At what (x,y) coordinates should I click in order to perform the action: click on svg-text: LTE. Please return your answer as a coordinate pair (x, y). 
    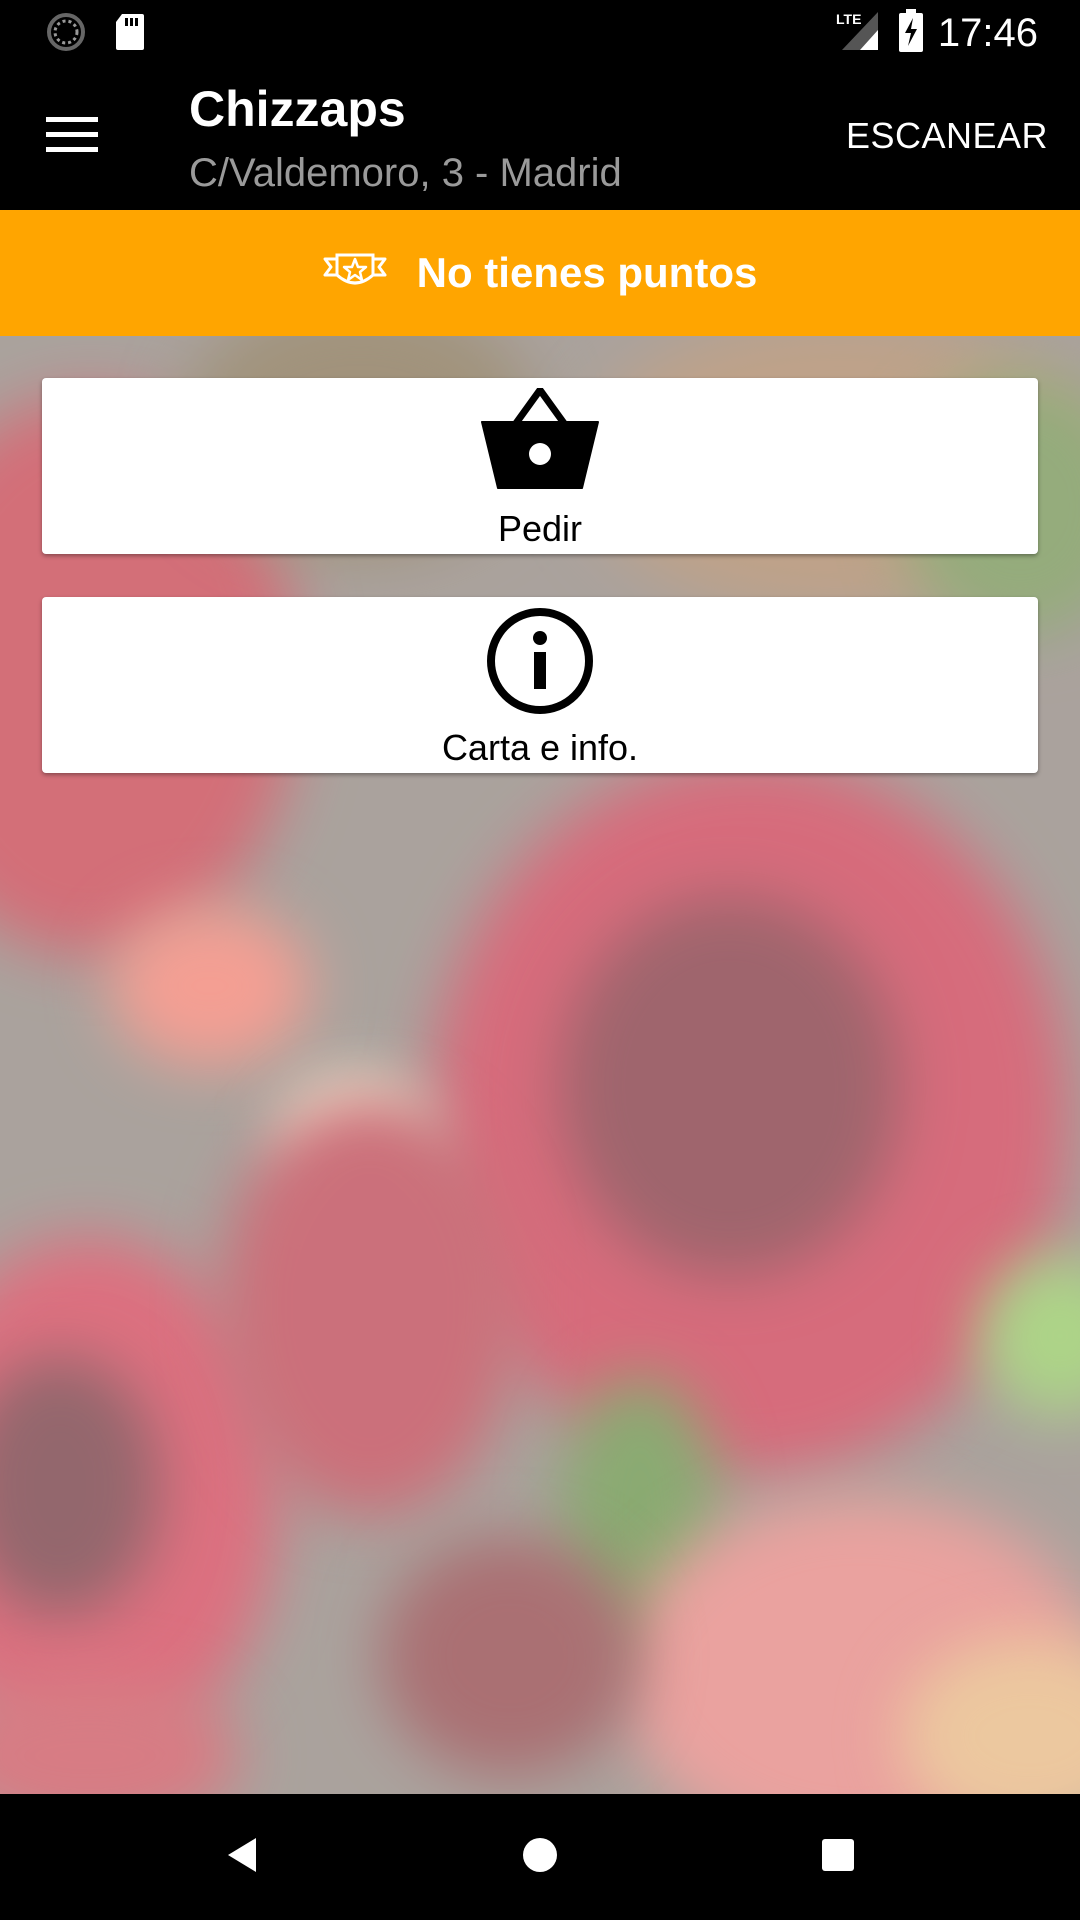
    Looking at the image, I should click on (848, 19).